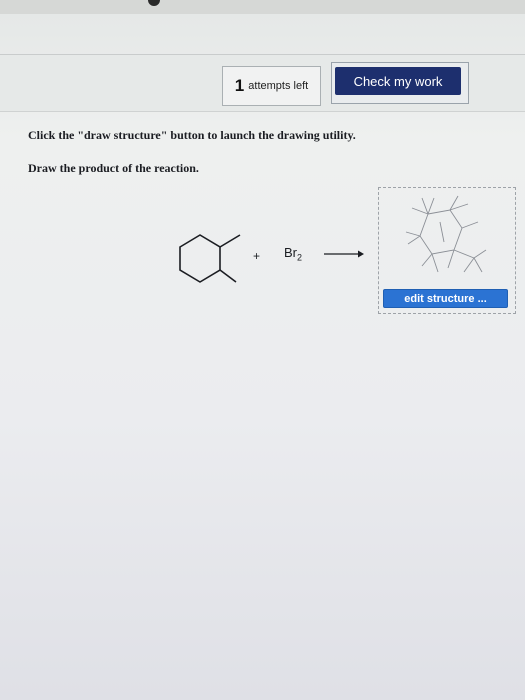  What do you see at coordinates (210, 258) in the screenshot?
I see `methylcyclohexane-structure-icon` at bounding box center [210, 258].